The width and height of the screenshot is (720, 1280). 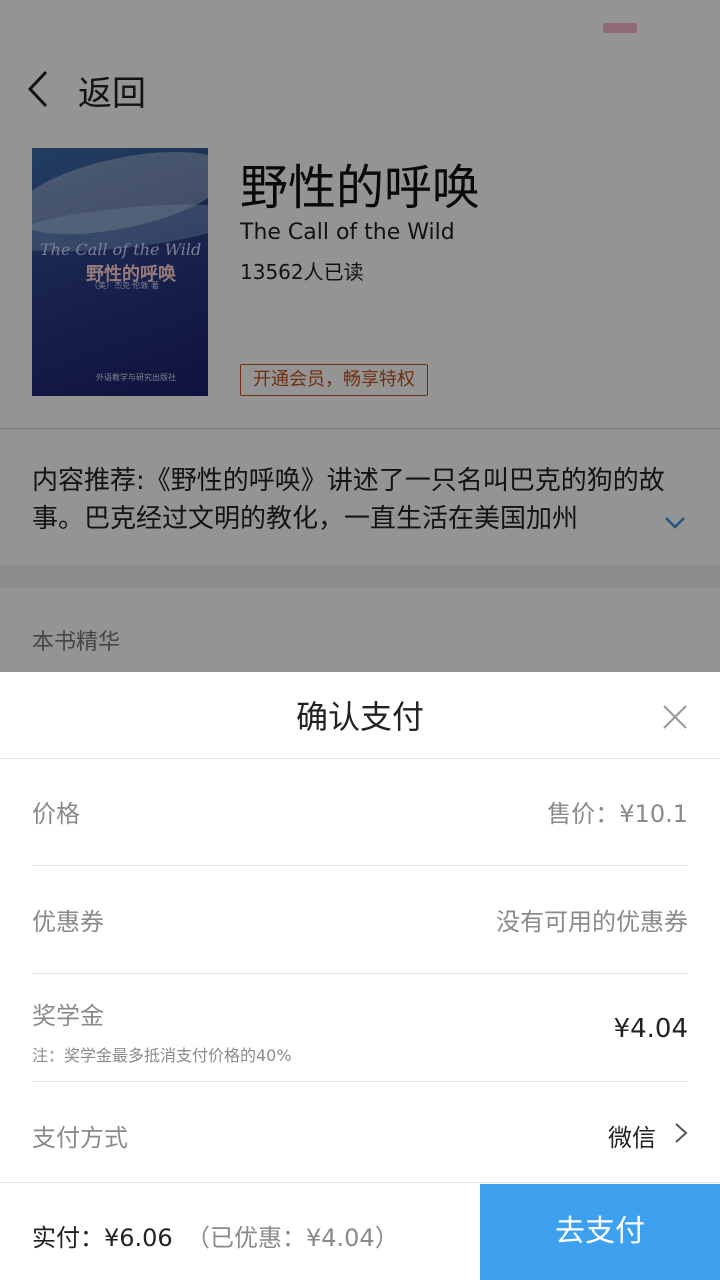 I want to click on close-icon, so click(x=675, y=717).